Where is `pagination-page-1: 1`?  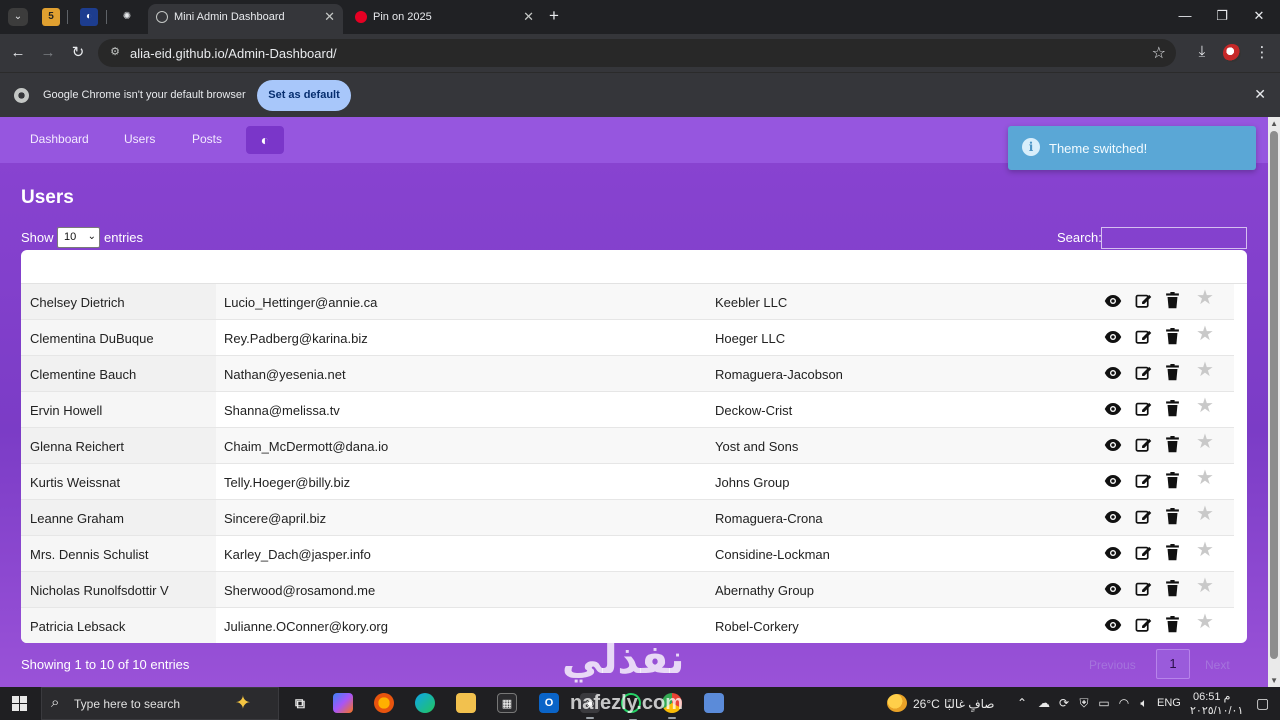
pagination-page-1: 1 is located at coordinates (1173, 664).